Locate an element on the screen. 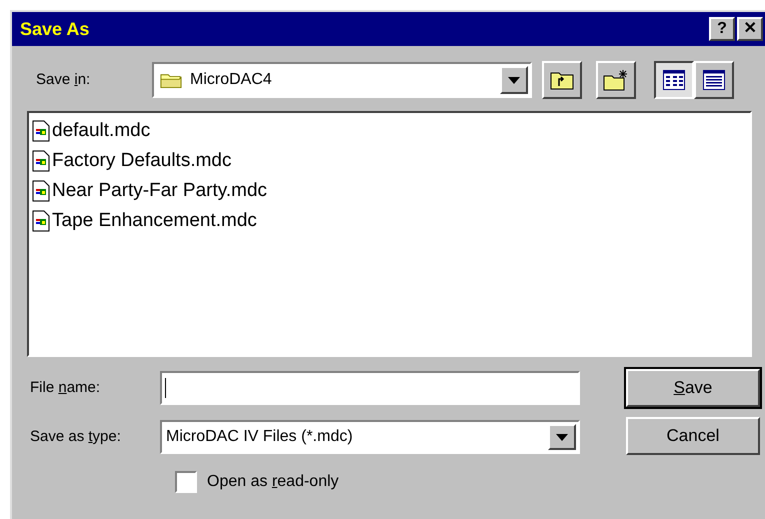  close-button: ✕ is located at coordinates (750, 29).